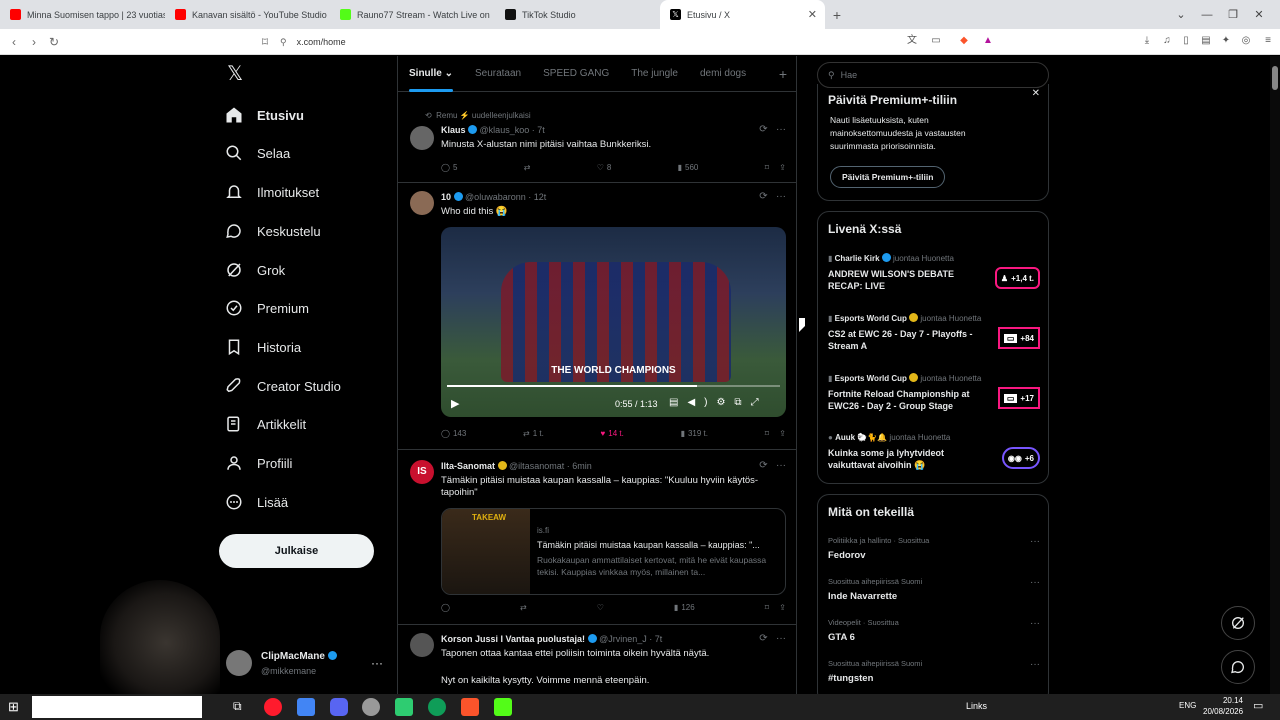 The image size is (1280, 720). What do you see at coordinates (263, 347) in the screenshot?
I see `nav-bookmarks: Historia` at bounding box center [263, 347].